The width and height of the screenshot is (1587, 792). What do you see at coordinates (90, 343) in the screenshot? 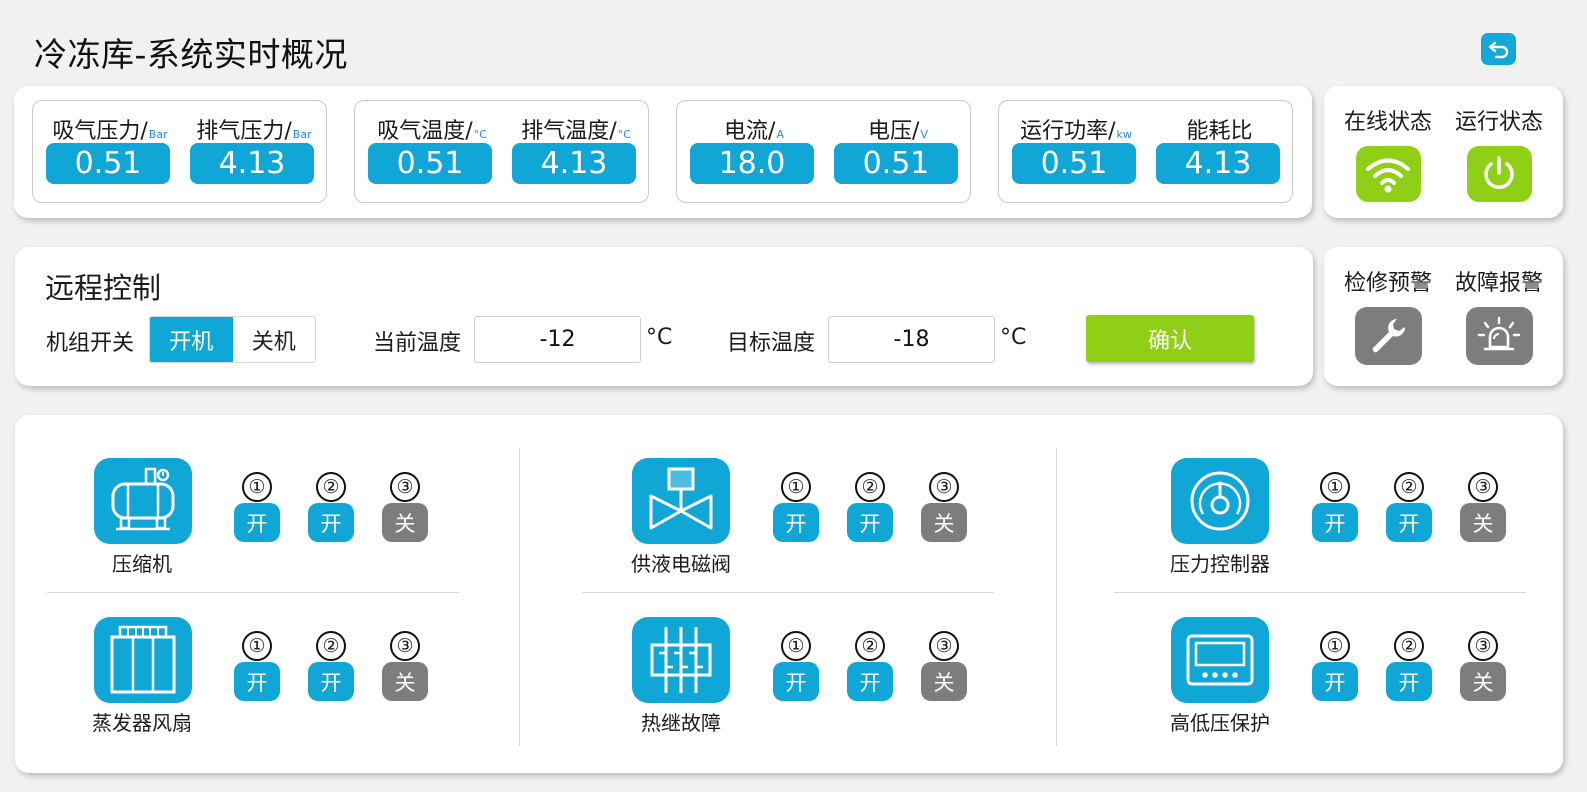
I see `unit-switch-label: 机组开关` at bounding box center [90, 343].